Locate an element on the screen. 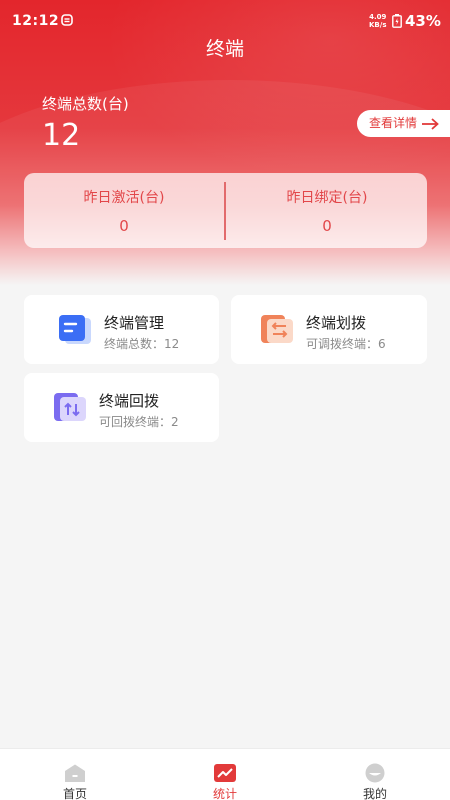 The height and width of the screenshot is (800, 450). nav-item-mine: 我的 is located at coordinates (375, 774).